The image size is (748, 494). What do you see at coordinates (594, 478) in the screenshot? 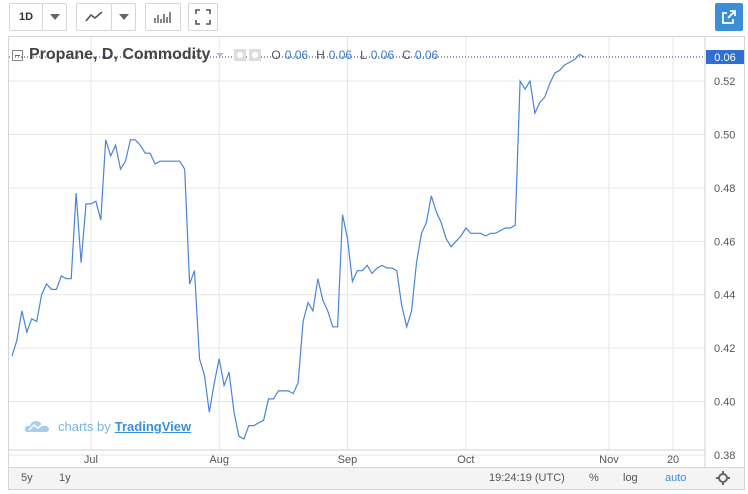
I see `percent-scale-button: %` at bounding box center [594, 478].